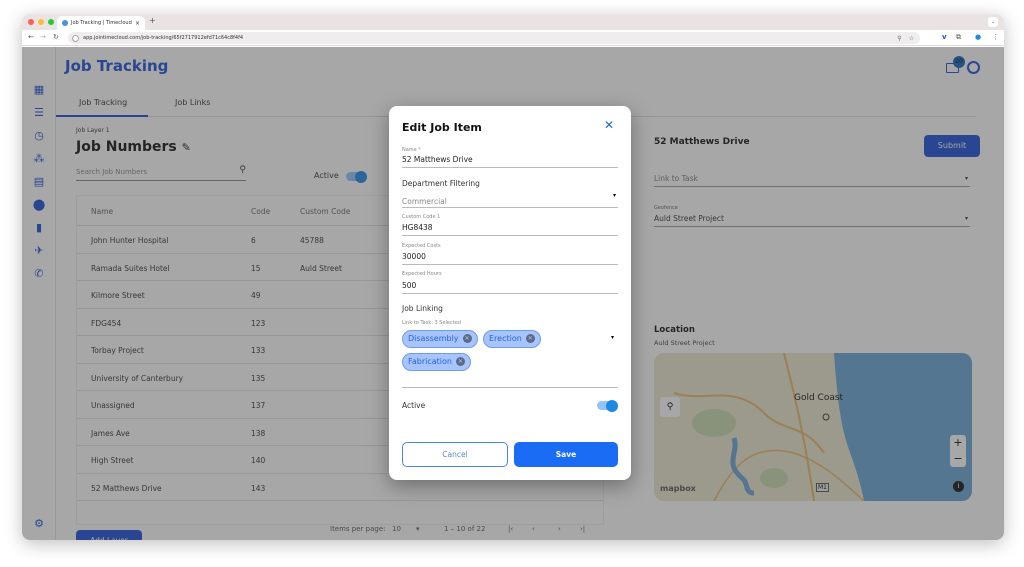  Describe the element at coordinates (513, 22) in the screenshot. I see `browser-tab-bar: Job Tracking | Timecloud × + ⌄` at that location.